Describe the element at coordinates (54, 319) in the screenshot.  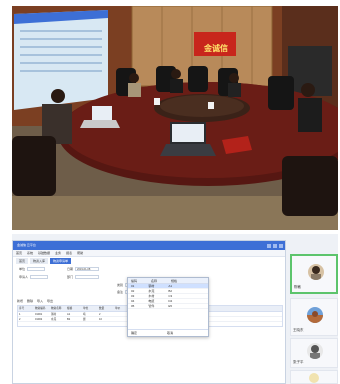
I see `table-cell: 水泥` at that location.